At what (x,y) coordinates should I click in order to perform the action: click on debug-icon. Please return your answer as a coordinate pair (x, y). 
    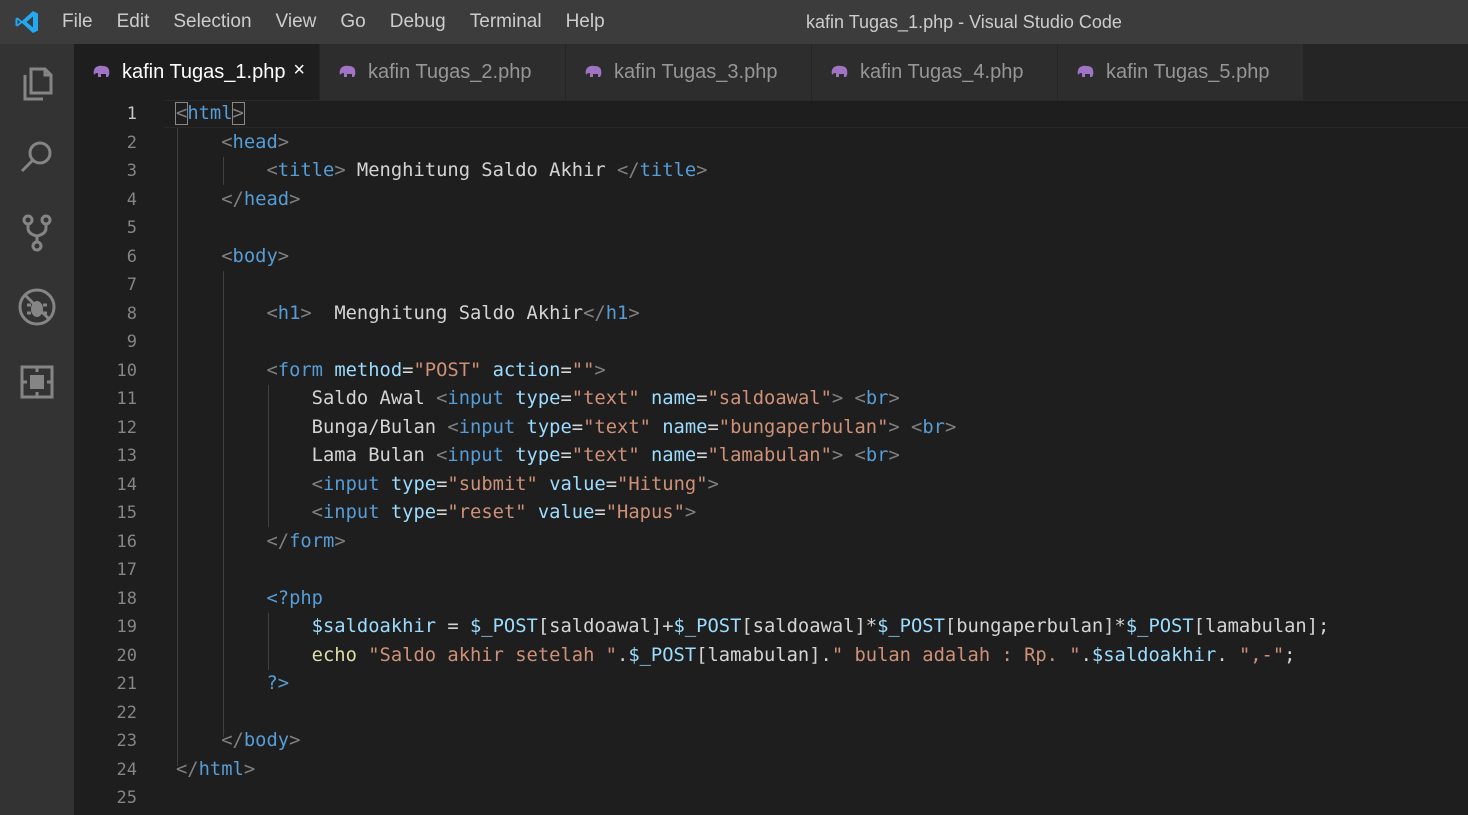
    Looking at the image, I should click on (37, 307).